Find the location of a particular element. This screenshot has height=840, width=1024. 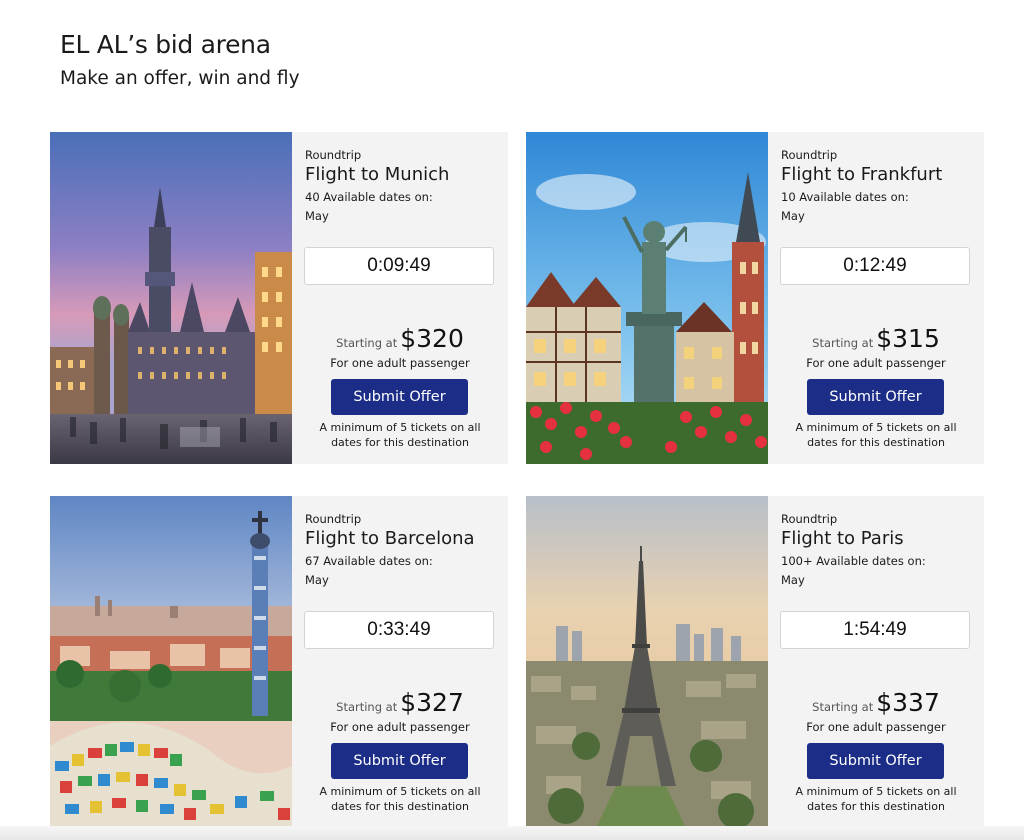

price-row: Starting at $315 is located at coordinates (876, 338).